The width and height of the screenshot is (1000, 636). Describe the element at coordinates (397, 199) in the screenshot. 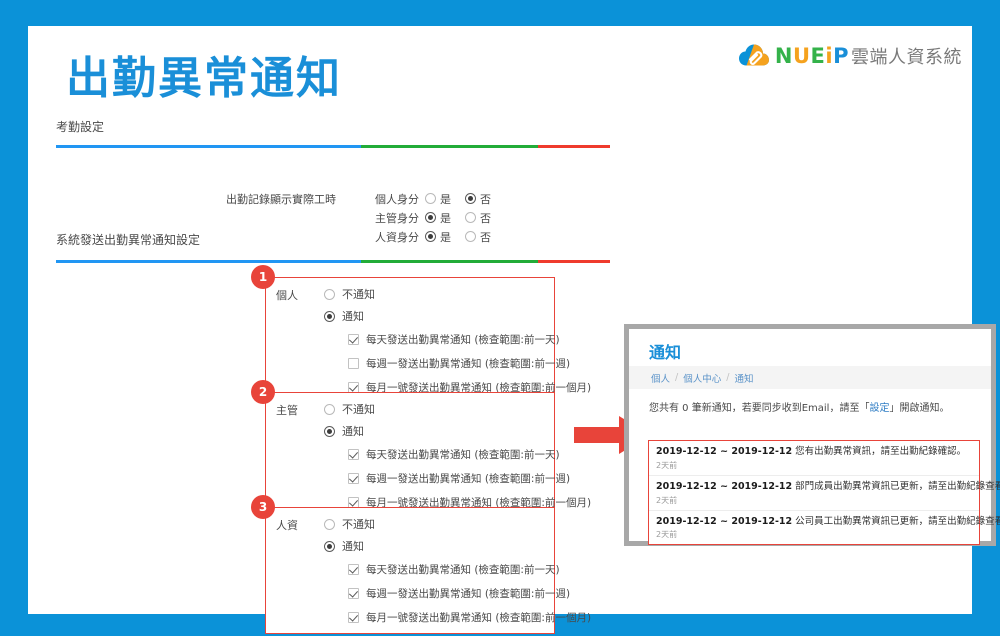

I see `work-hours-row-label: 個人身分` at that location.